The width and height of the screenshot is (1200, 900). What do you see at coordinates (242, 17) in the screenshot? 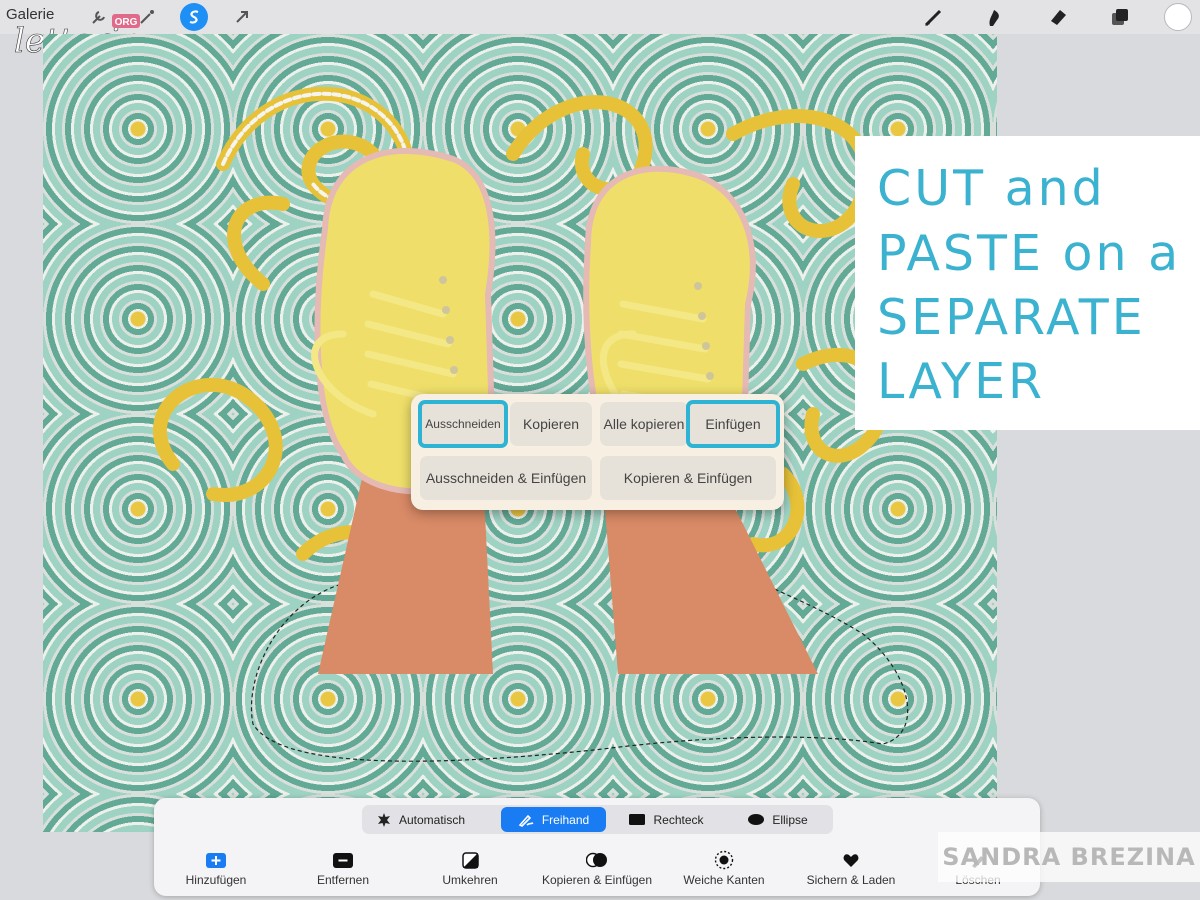
I see `move-arrow-icon` at bounding box center [242, 17].